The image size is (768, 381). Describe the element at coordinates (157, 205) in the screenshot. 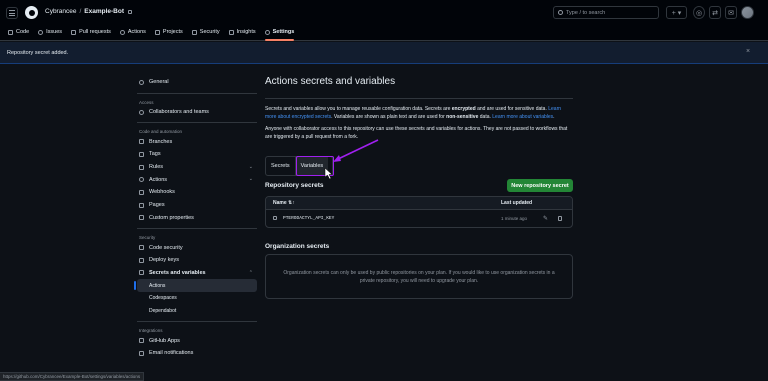

I see `sidebar-item-label: Pages` at that location.